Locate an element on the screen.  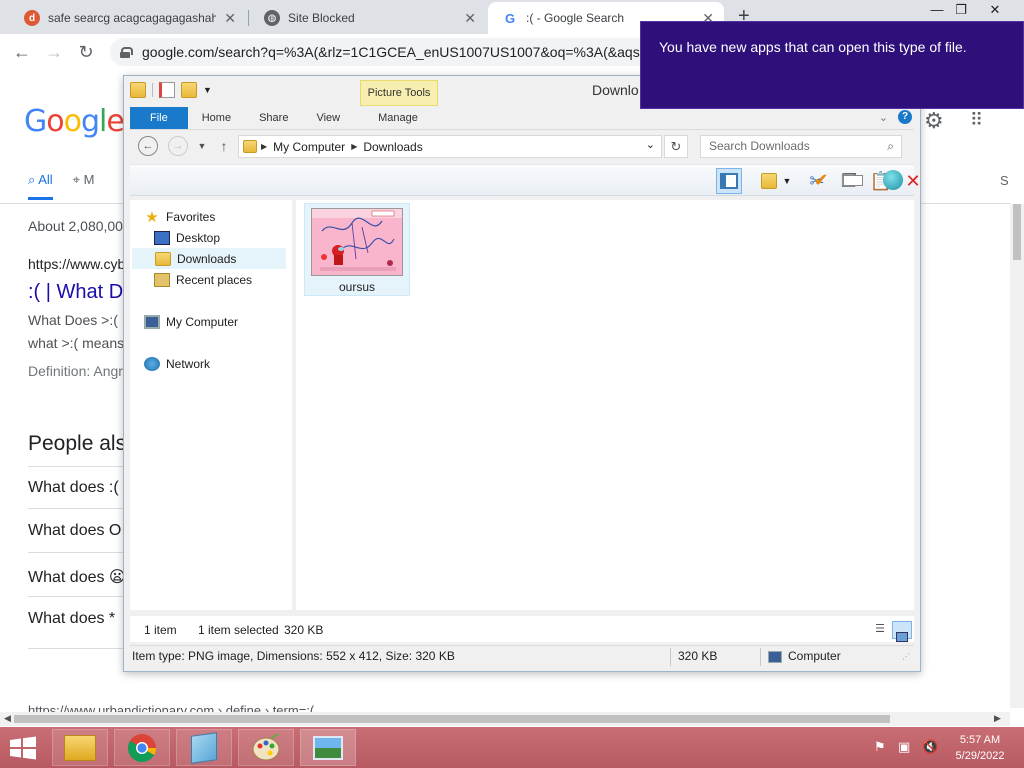
result-count: About 2,080,00 is located at coordinates (75, 226).